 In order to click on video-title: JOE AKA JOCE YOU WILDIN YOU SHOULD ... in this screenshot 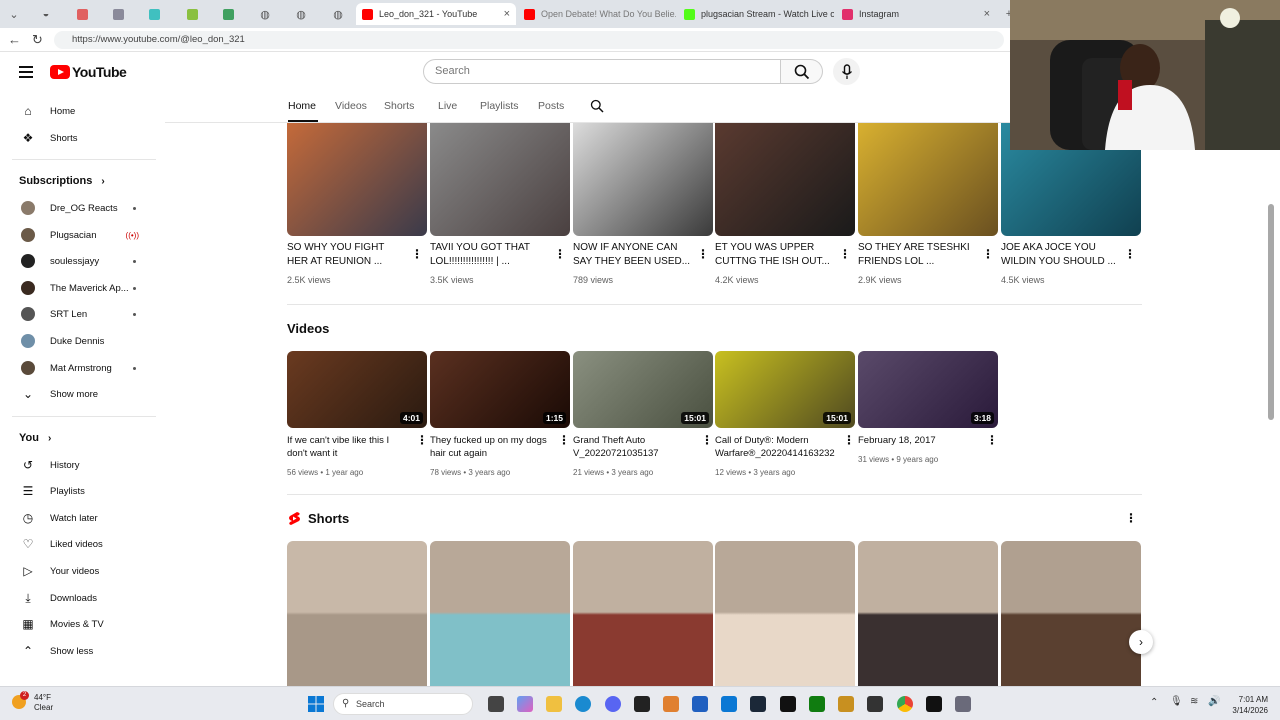, I will do `click(1062, 255)`.